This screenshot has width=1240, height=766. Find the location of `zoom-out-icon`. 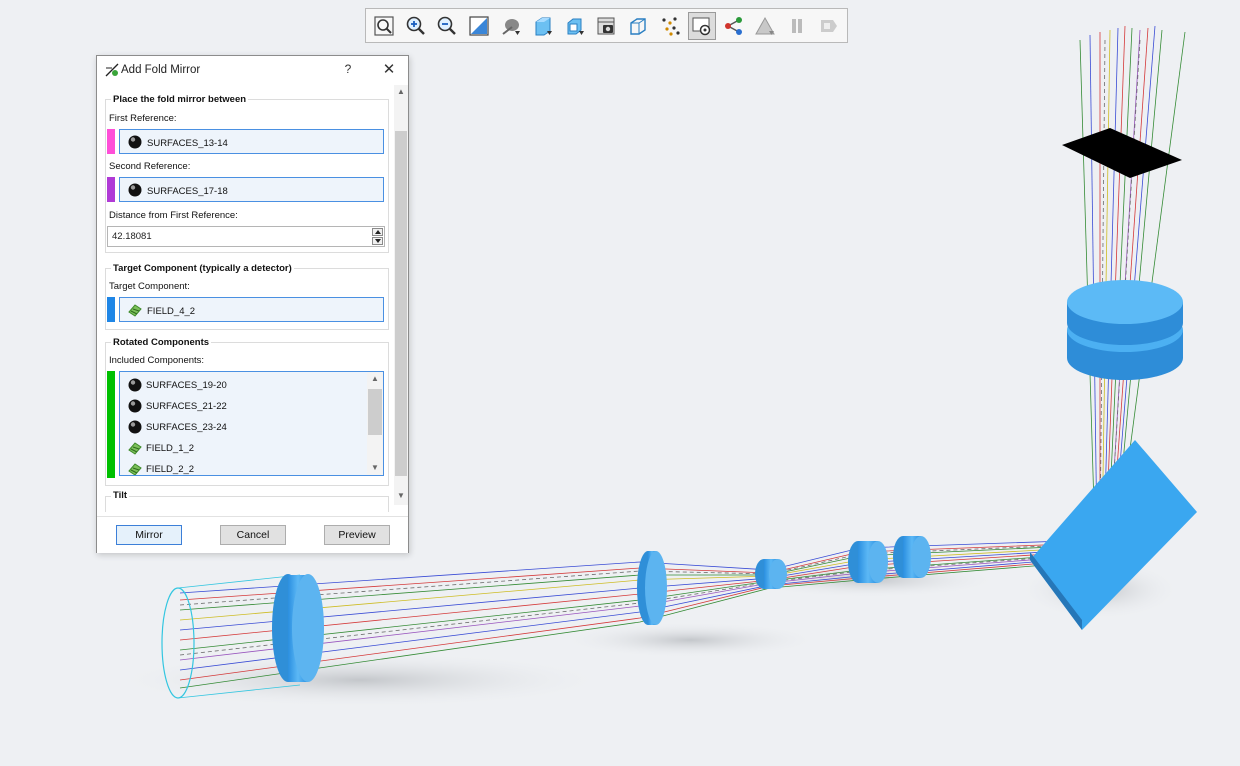

zoom-out-icon is located at coordinates (447, 25).